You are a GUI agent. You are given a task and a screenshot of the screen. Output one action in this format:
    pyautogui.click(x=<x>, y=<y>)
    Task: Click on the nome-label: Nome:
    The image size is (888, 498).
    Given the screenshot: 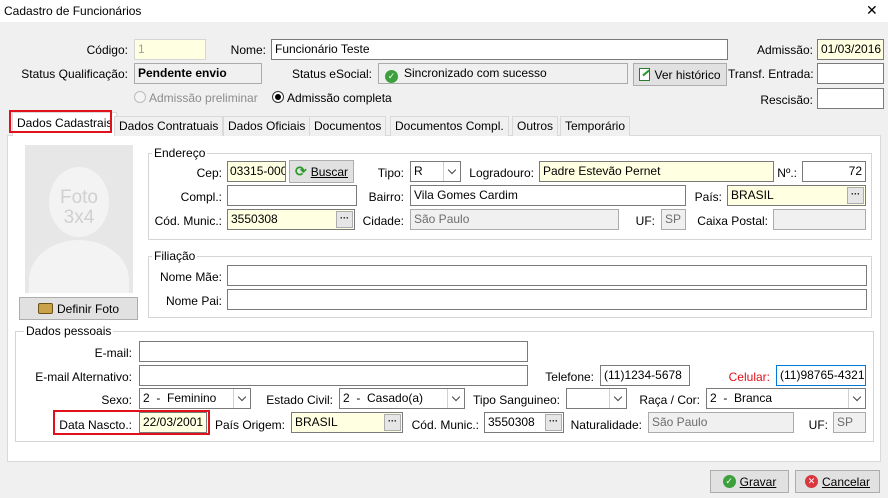 What is the action you would take?
    pyautogui.click(x=248, y=50)
    